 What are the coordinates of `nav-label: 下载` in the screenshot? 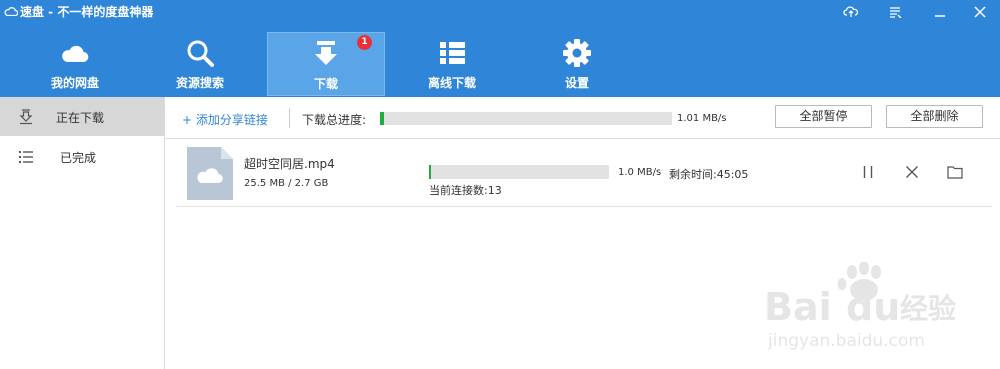 It's located at (325, 84).